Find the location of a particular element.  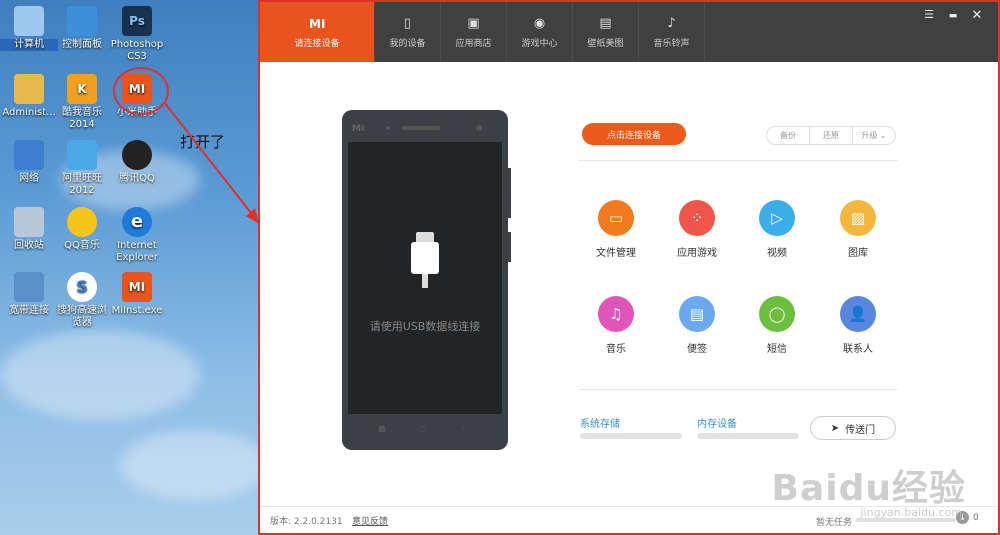

message-icon: ◯ is located at coordinates (777, 314).